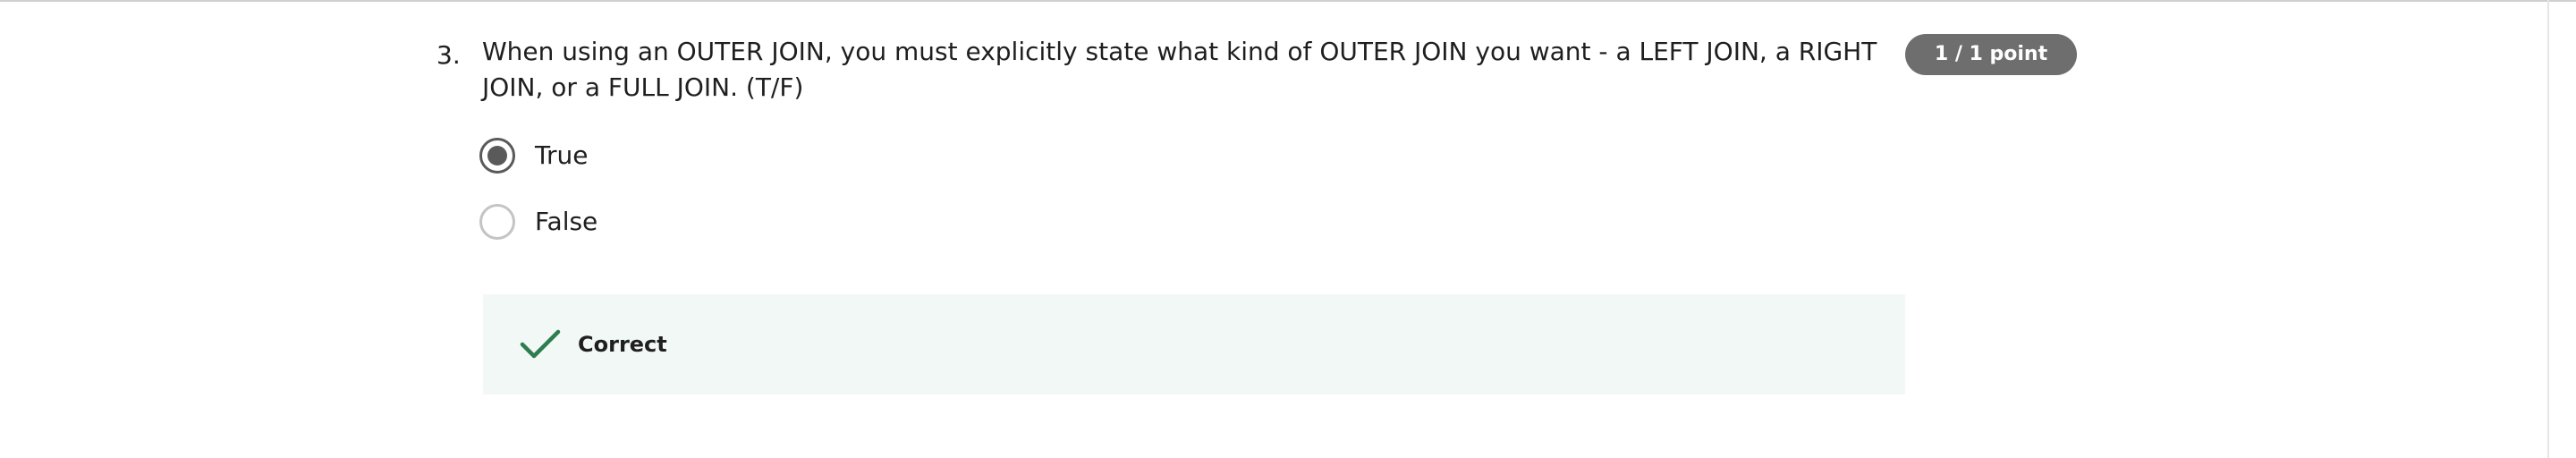 This screenshot has height=458, width=2576. I want to click on feedback-panel: Correct, so click(1194, 344).